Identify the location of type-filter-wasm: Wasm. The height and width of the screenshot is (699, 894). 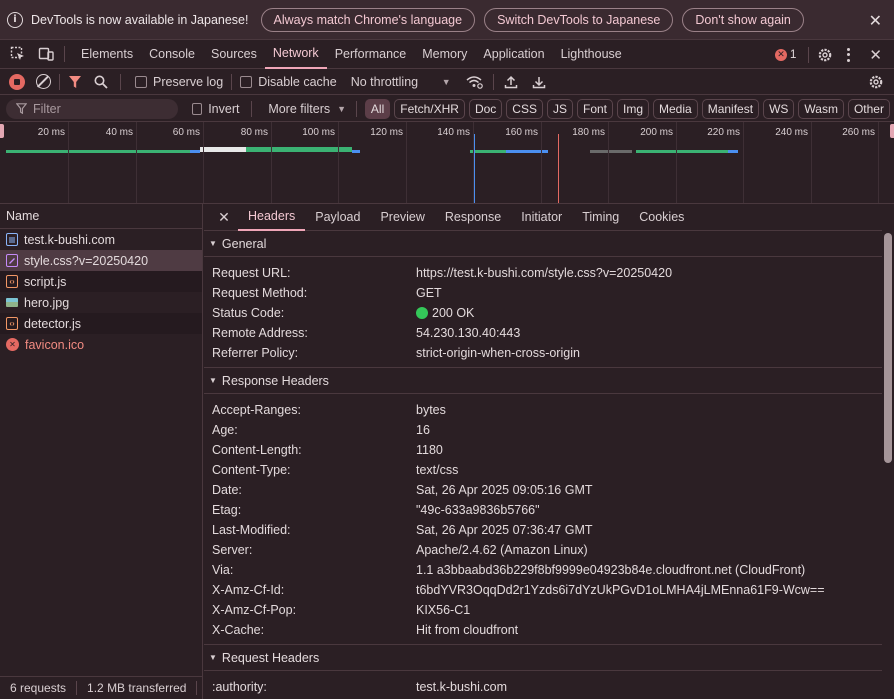
(821, 108).